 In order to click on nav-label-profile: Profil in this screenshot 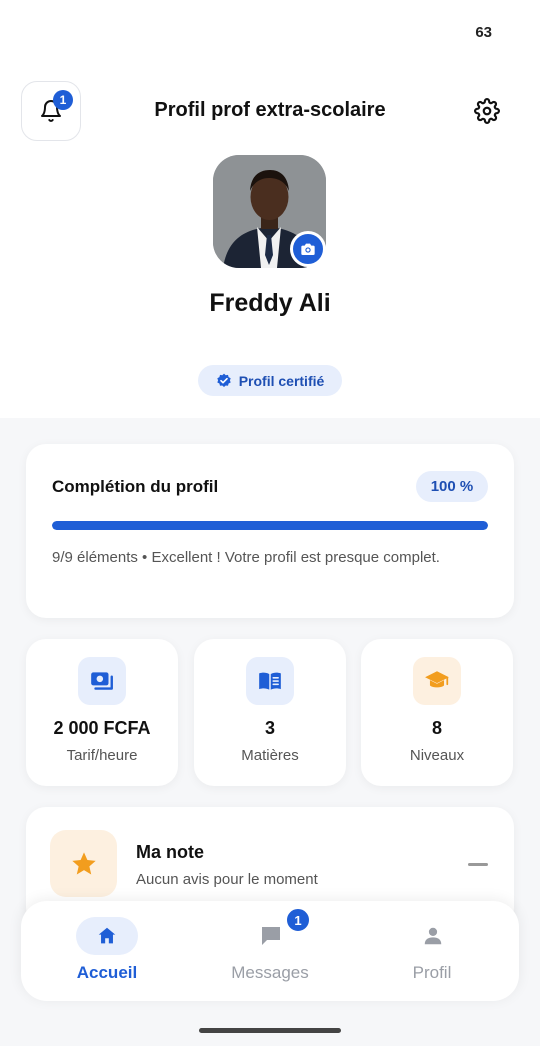, I will do `click(432, 972)`.